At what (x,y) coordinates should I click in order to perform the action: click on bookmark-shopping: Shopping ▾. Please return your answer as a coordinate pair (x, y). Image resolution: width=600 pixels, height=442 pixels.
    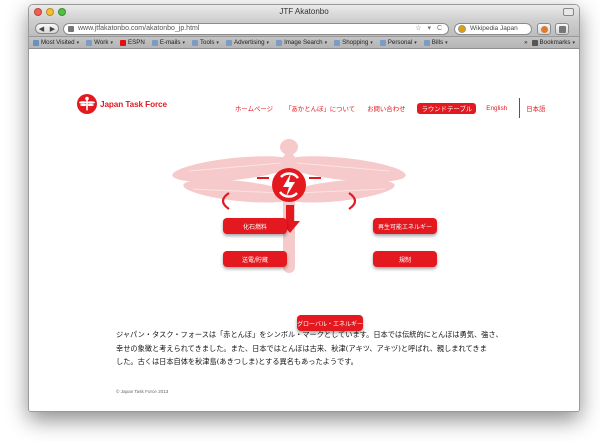
    Looking at the image, I should click on (353, 42).